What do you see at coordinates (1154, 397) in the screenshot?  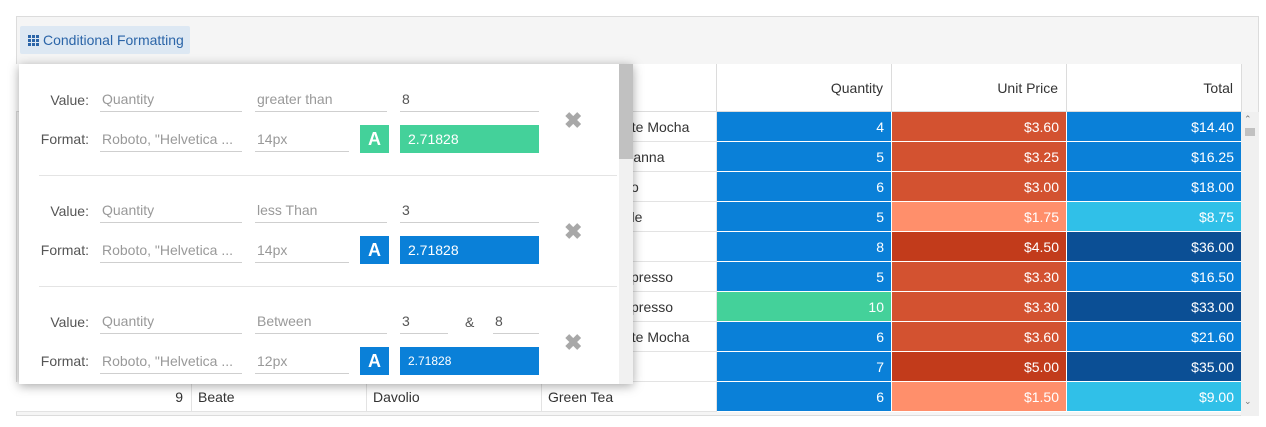 I see `total-cell: $9.00` at bounding box center [1154, 397].